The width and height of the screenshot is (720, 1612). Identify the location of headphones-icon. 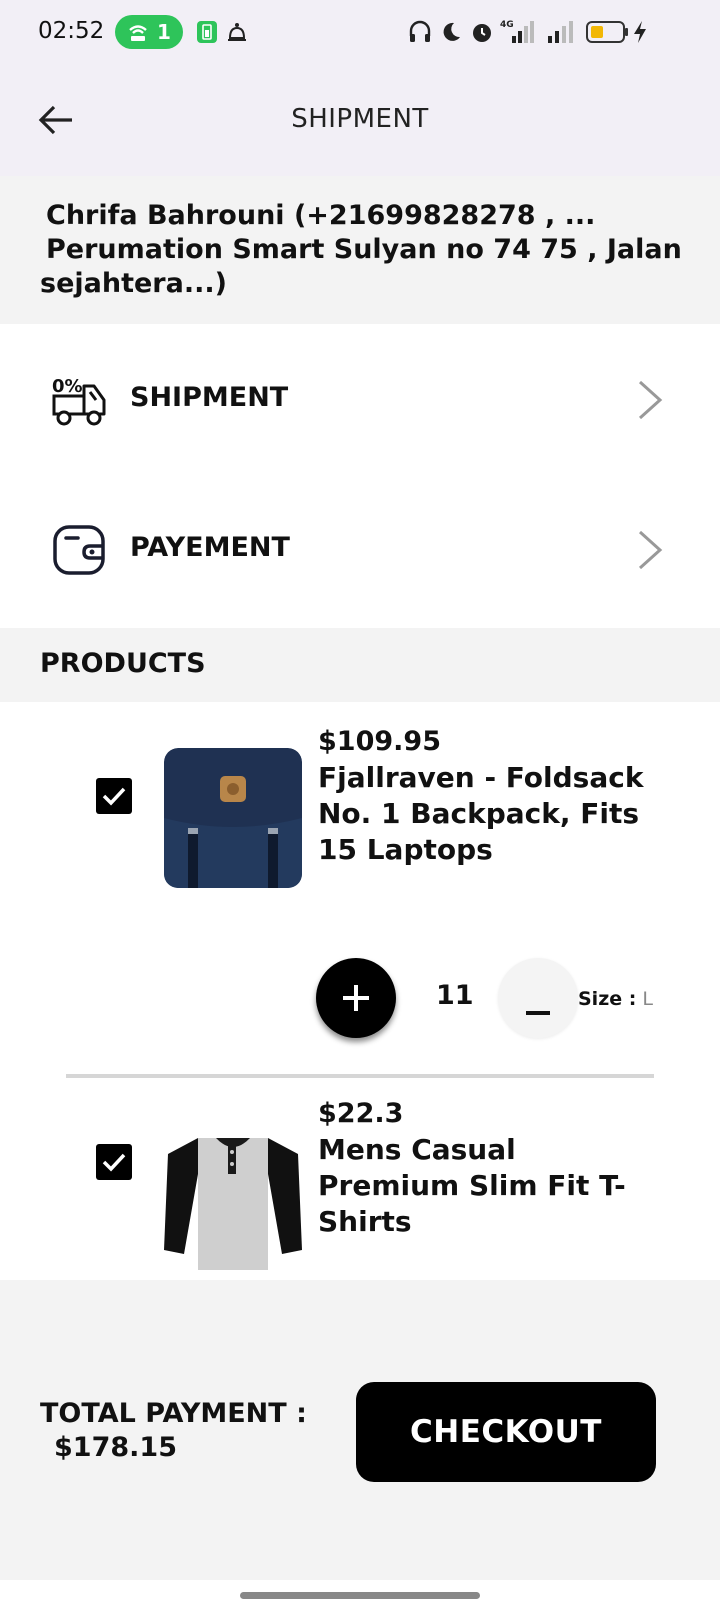
(420, 31).